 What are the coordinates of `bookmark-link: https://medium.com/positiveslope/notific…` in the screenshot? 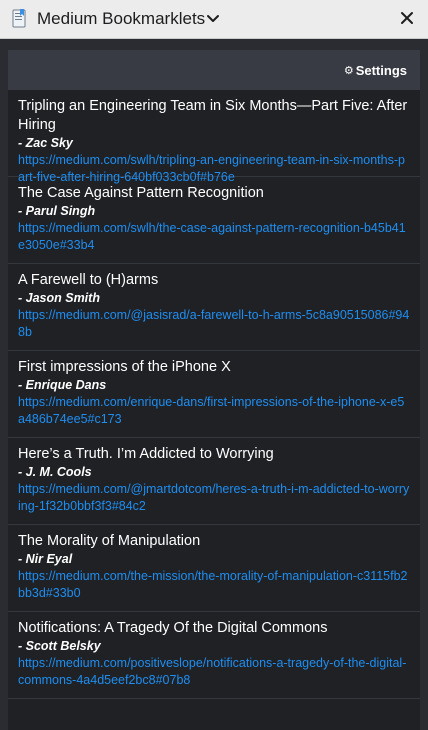 It's located at (214, 672).